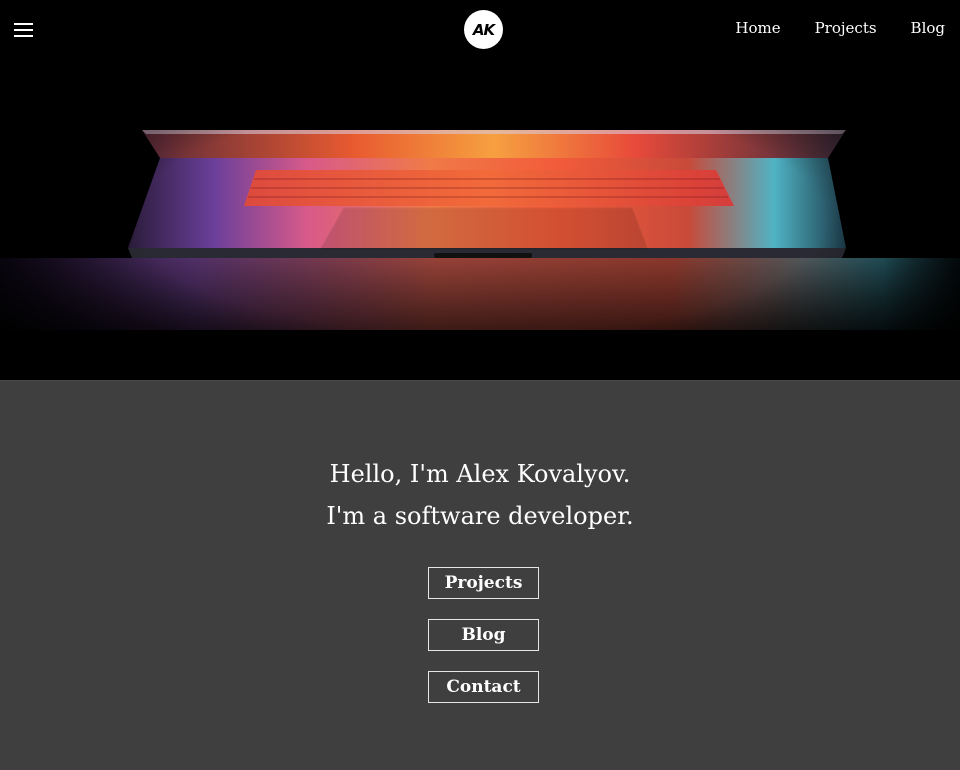  Describe the element at coordinates (483, 687) in the screenshot. I see `contact-button: Contact` at that location.